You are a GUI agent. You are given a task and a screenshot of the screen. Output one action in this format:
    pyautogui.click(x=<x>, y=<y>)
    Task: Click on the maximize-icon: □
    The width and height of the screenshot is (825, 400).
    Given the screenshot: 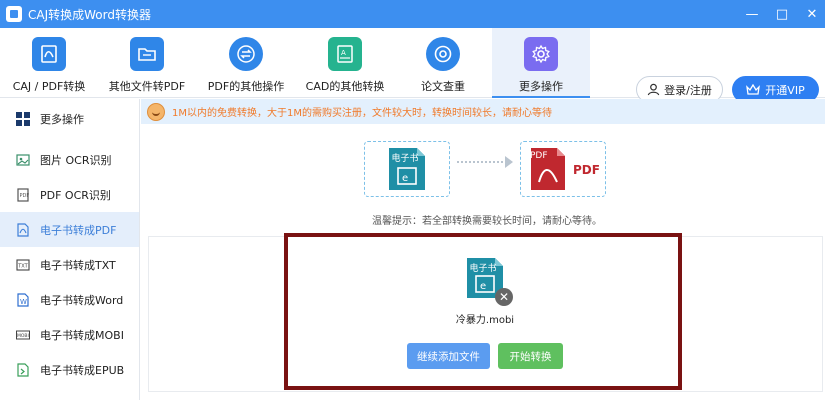 What is the action you would take?
    pyautogui.click(x=782, y=14)
    